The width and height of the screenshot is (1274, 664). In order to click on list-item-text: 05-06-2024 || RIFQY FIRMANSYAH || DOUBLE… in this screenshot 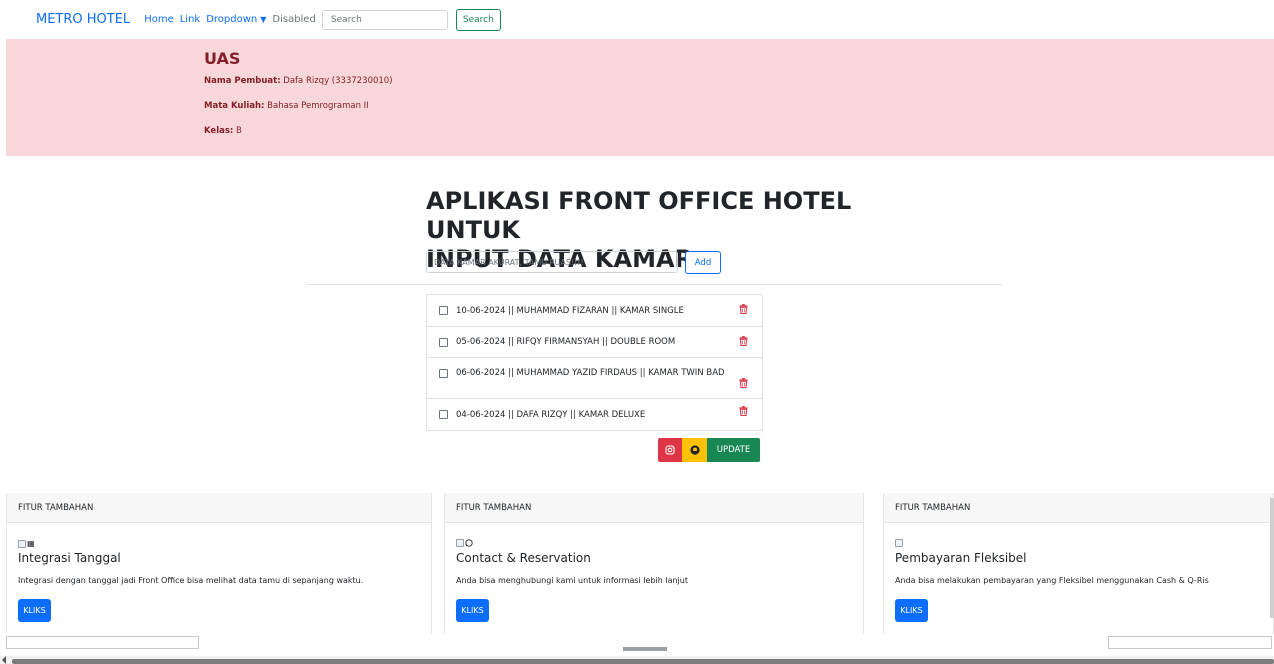, I will do `click(566, 342)`.